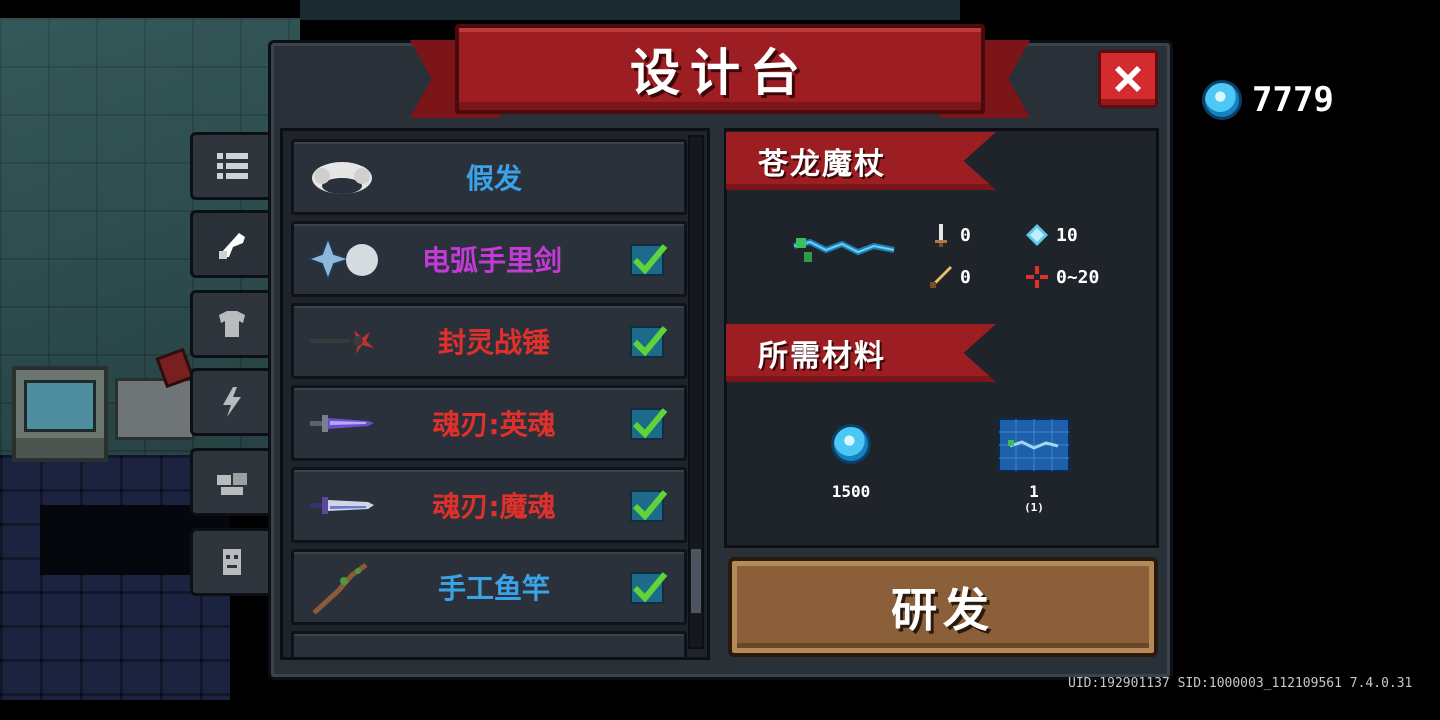 The height and width of the screenshot is (720, 1440). I want to click on staff-preview-icon, so click(844, 250).